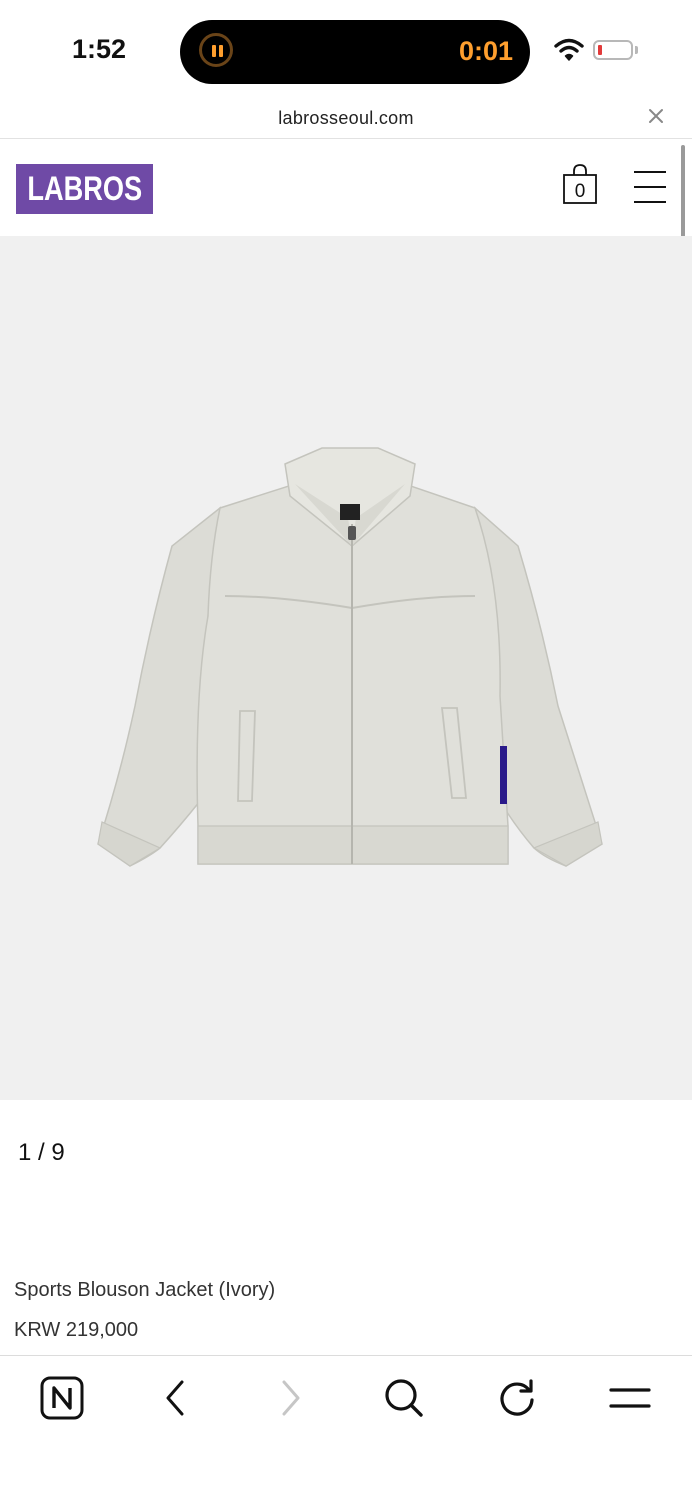 This screenshot has width=692, height=1501. I want to click on status-bar: 1:52 0:01, so click(346, 50).